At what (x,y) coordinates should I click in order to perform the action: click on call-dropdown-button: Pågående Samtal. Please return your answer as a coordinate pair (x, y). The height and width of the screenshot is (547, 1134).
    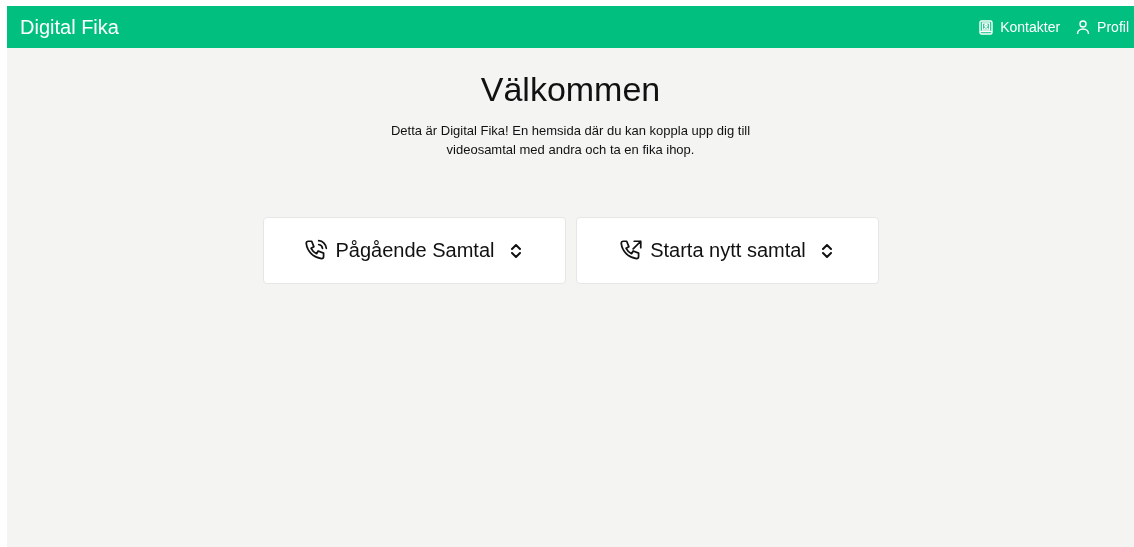
    Looking at the image, I should click on (414, 250).